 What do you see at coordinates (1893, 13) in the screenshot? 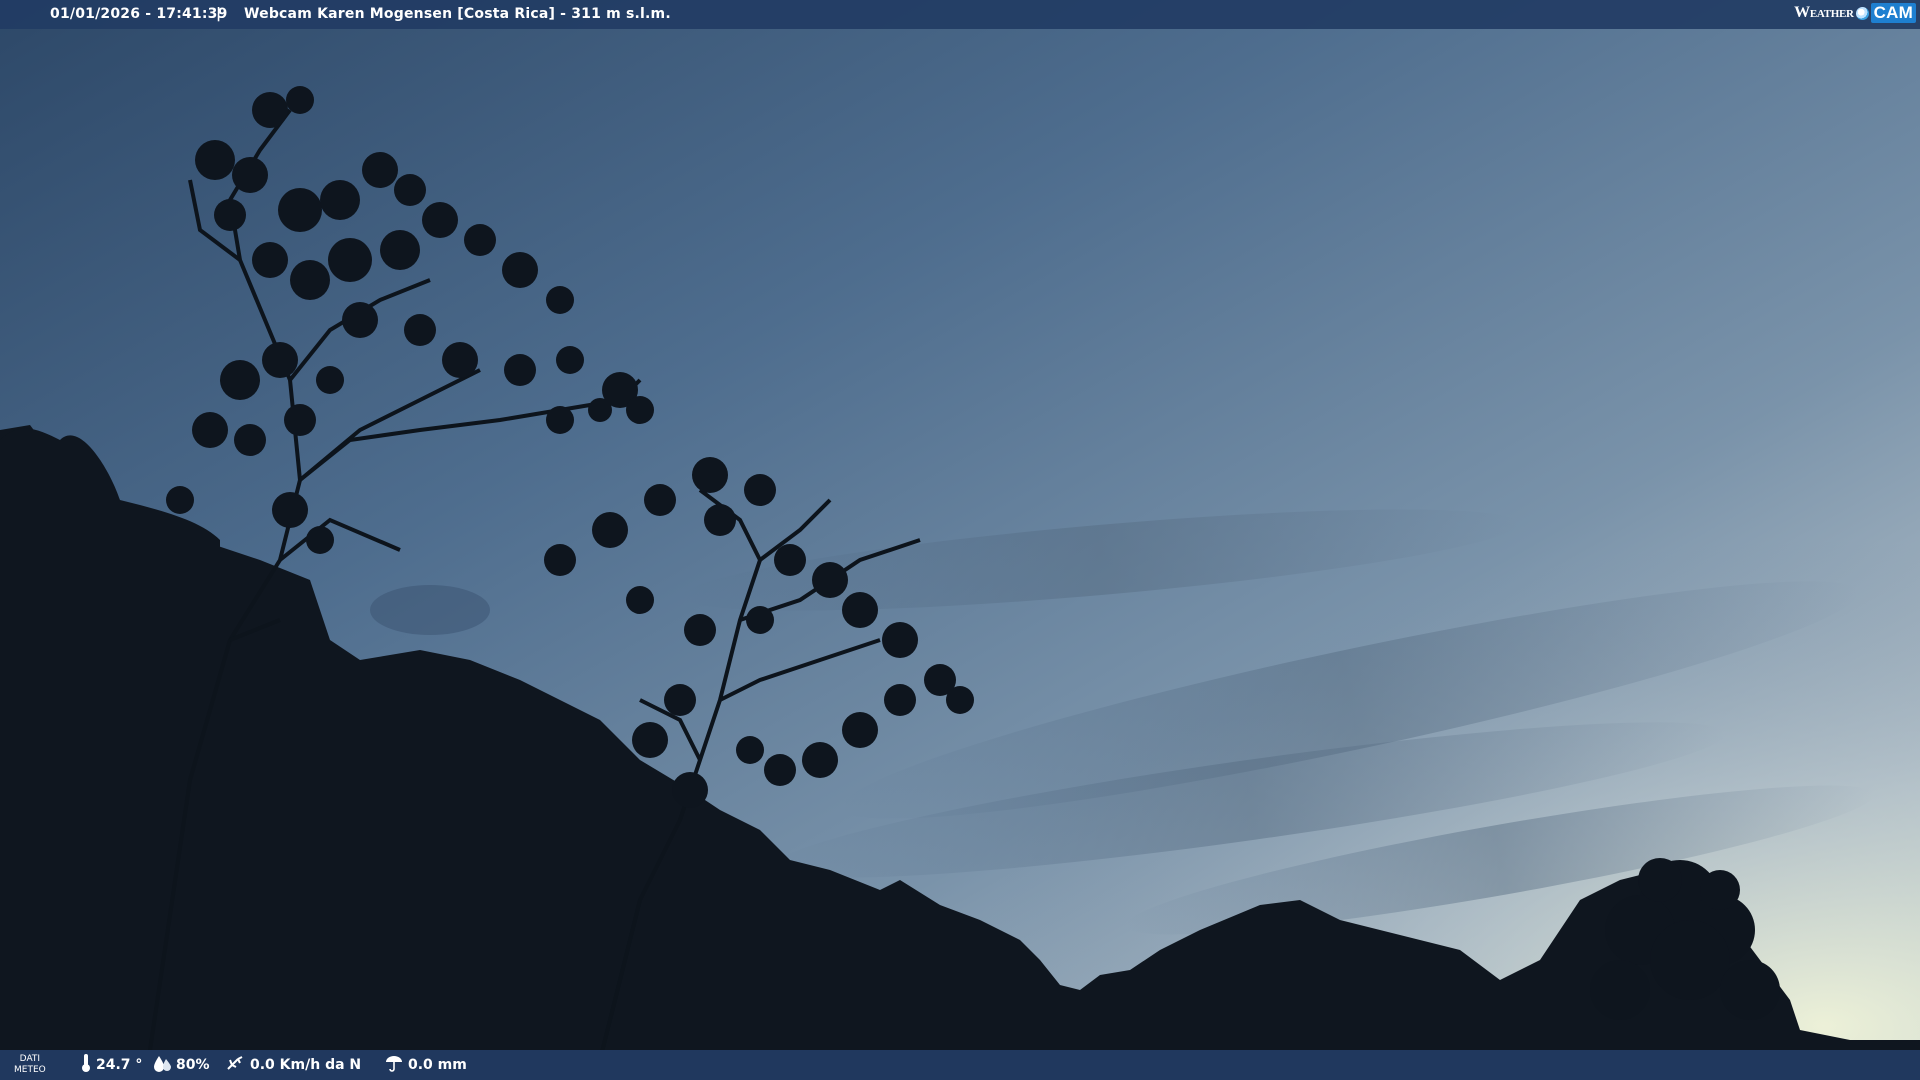
I see `logo-cam-text: CAM` at bounding box center [1893, 13].